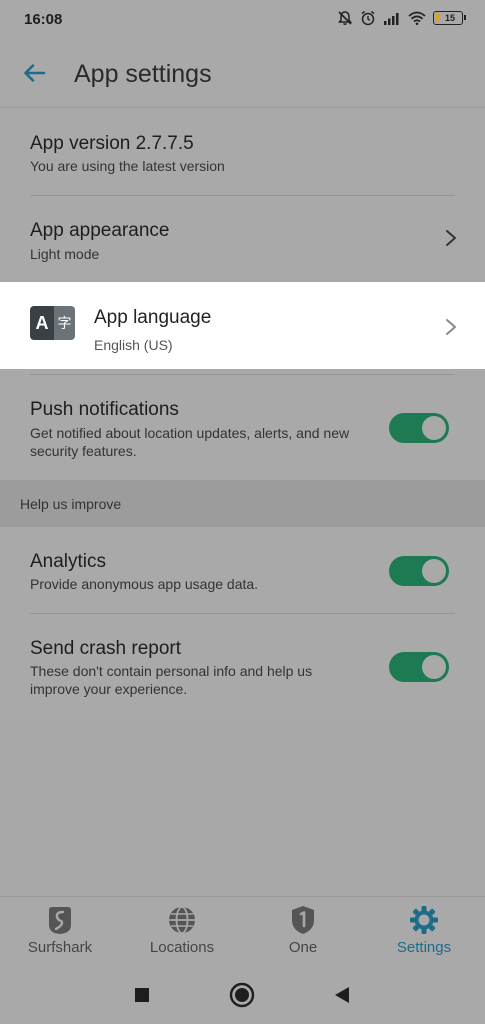 The width and height of the screenshot is (485, 1024). What do you see at coordinates (60, 920) in the screenshot?
I see `surfshark-logo-icon` at bounding box center [60, 920].